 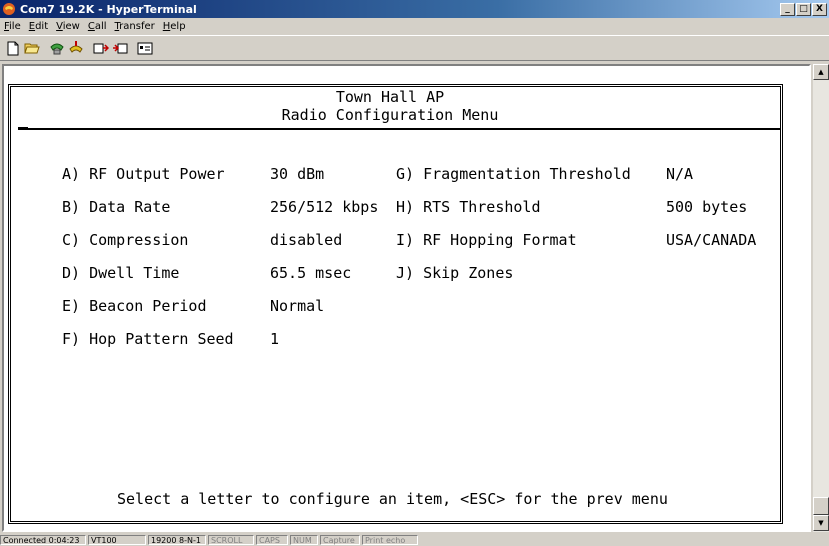 I want to click on item-rts-threshold-label: H) RTS Threshold, so click(x=468, y=207).